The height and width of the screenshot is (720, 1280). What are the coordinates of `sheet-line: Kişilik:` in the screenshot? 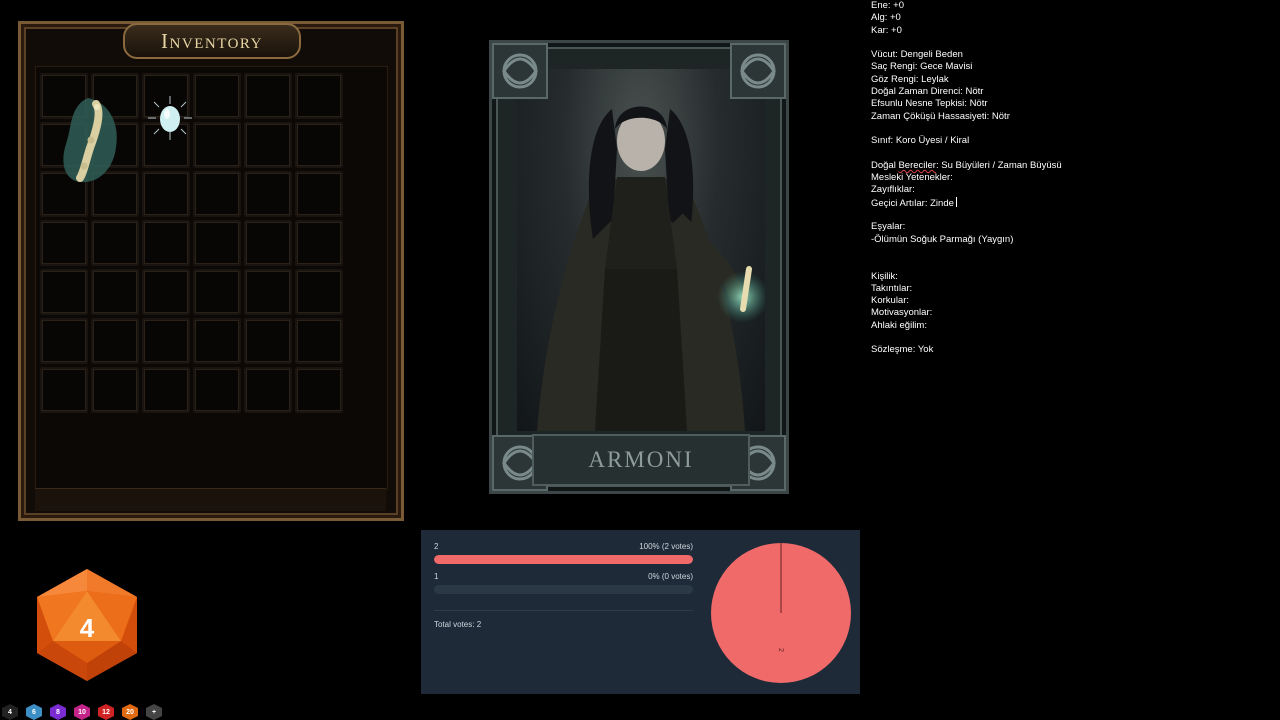 It's located at (884, 276).